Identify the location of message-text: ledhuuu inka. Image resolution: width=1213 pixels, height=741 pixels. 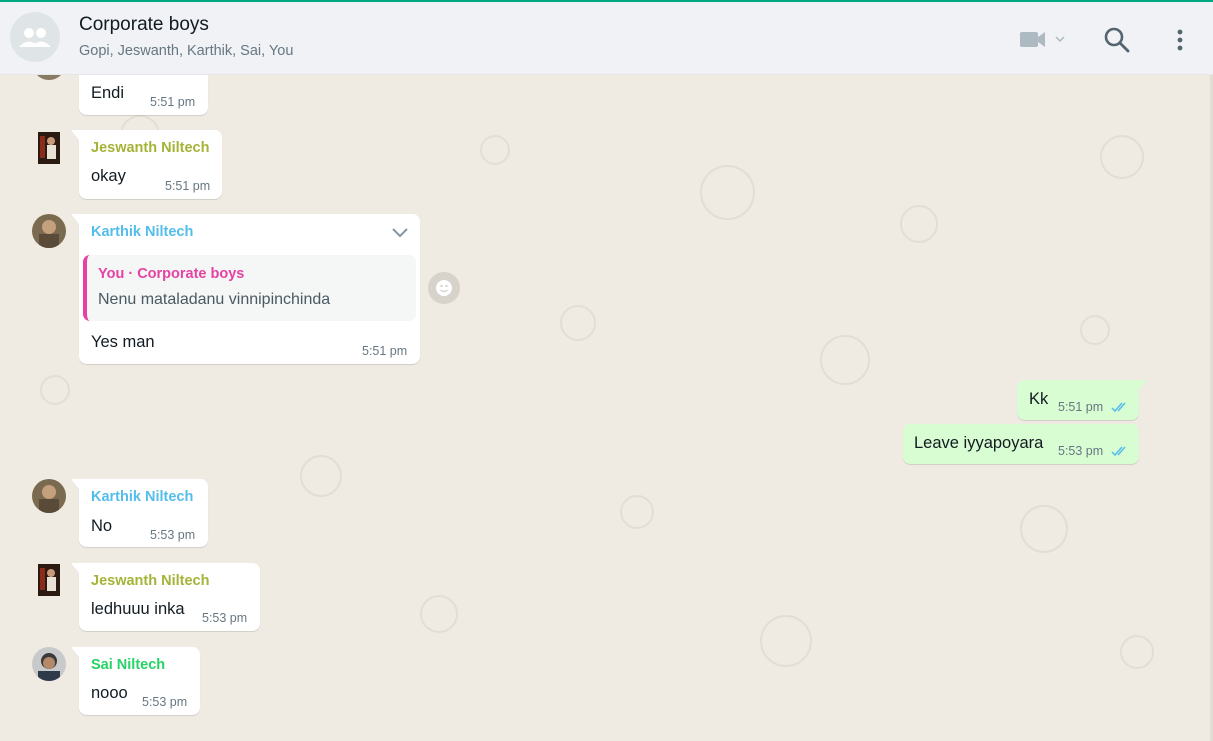
(138, 609).